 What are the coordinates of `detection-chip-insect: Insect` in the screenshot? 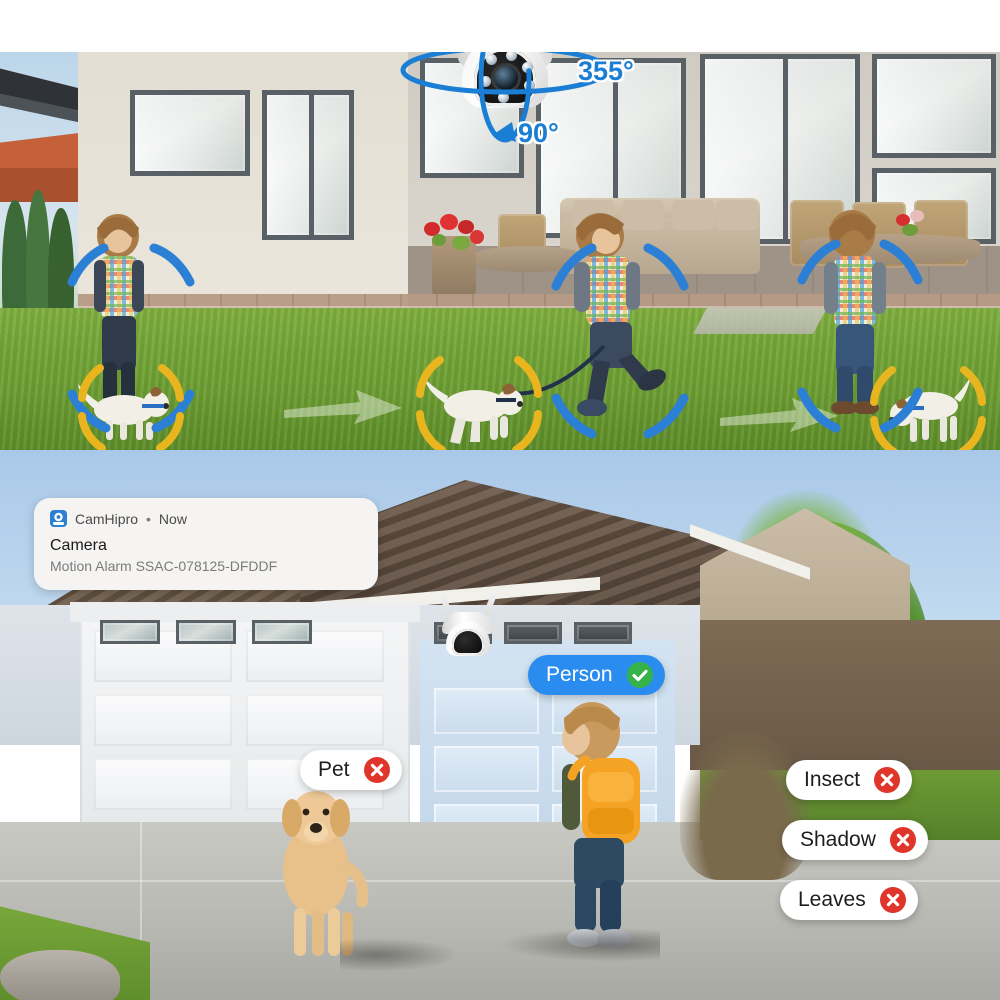 It's located at (849, 780).